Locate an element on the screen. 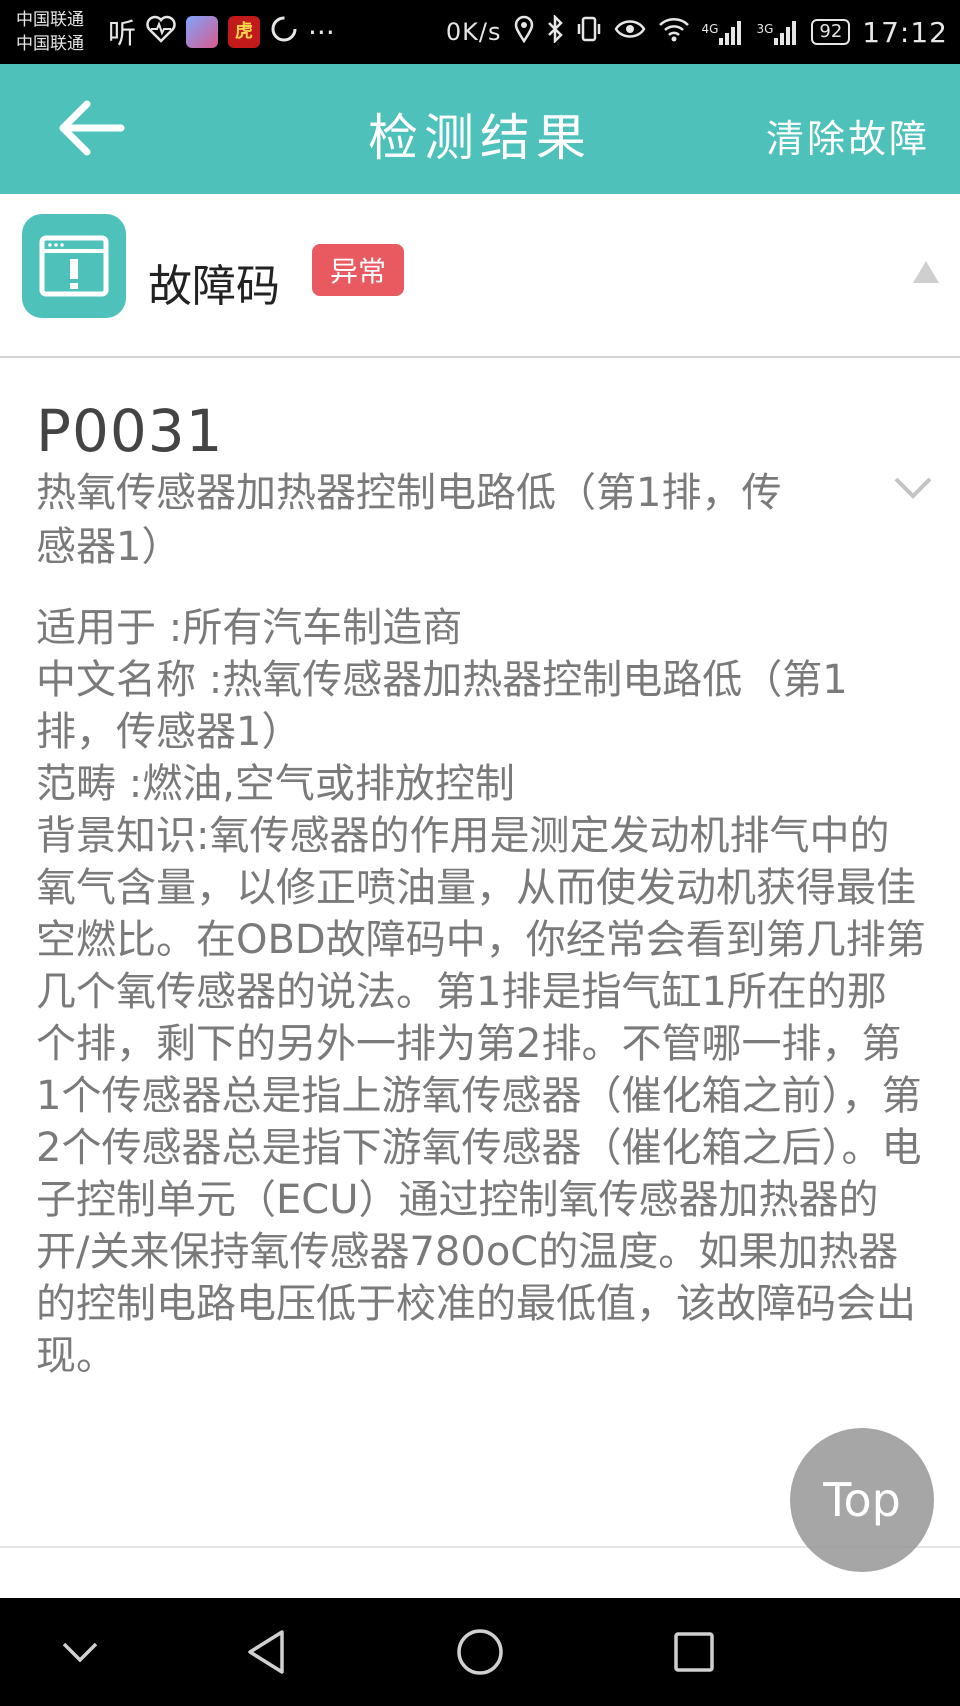 The height and width of the screenshot is (1706, 960). collapse-button is located at coordinates (926, 272).